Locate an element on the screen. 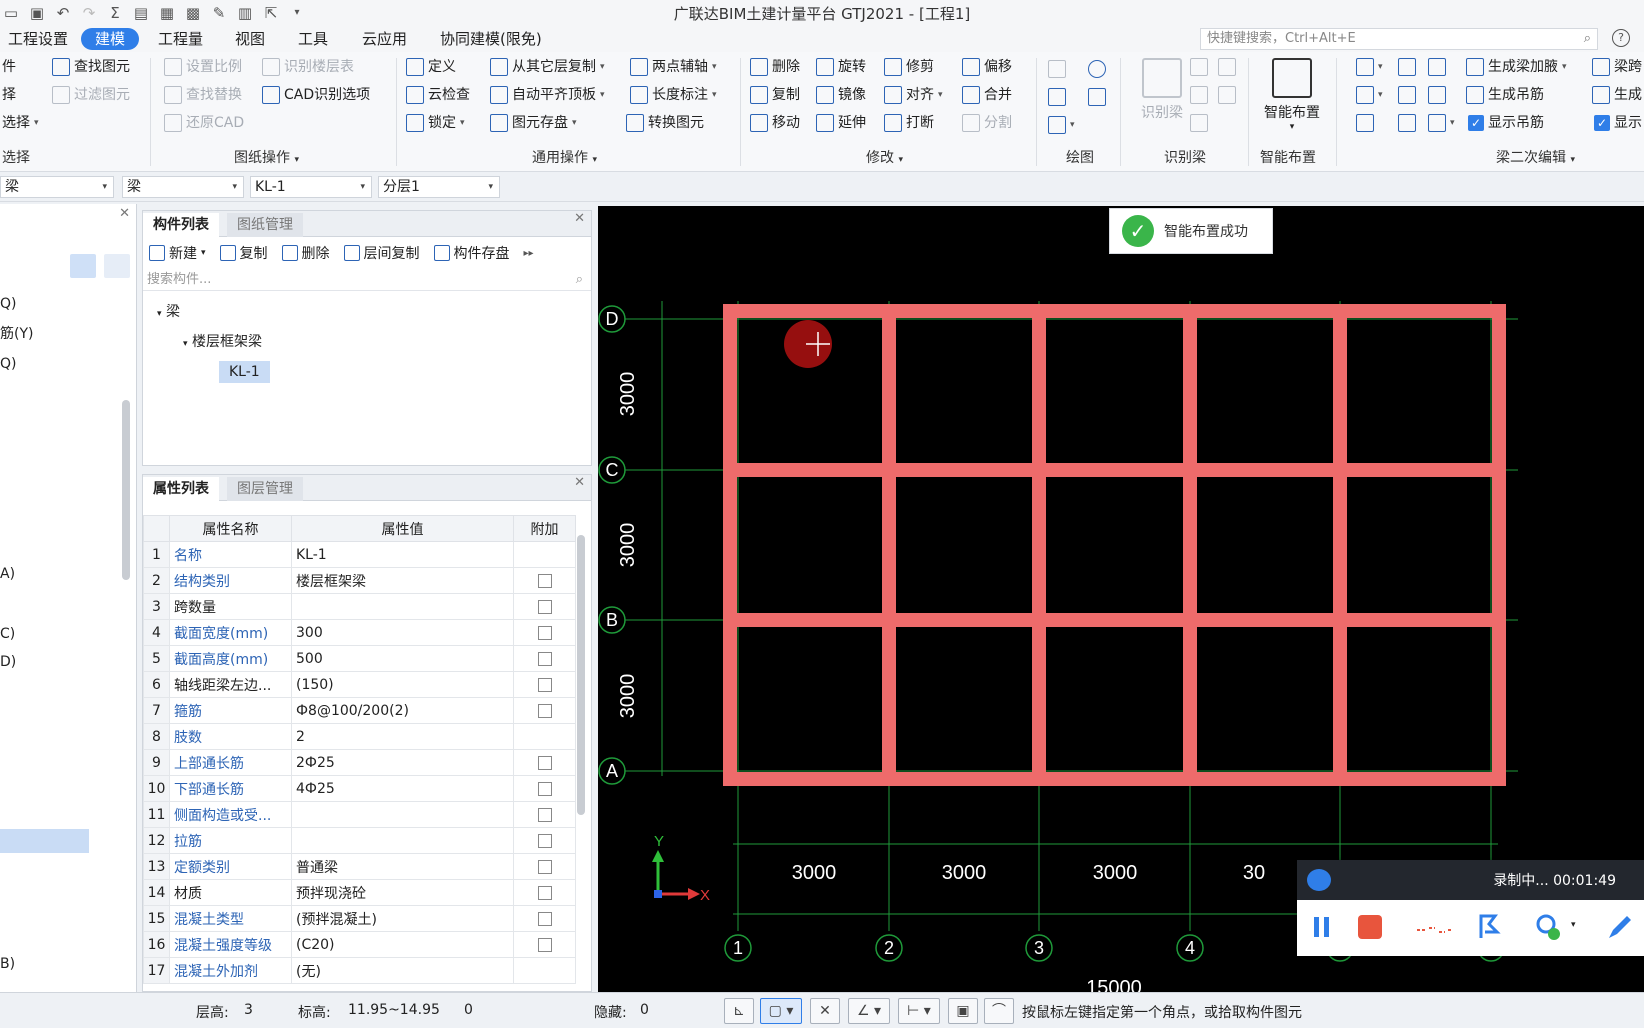  modify-group: 修改 ▾ is located at coordinates (884, 158).